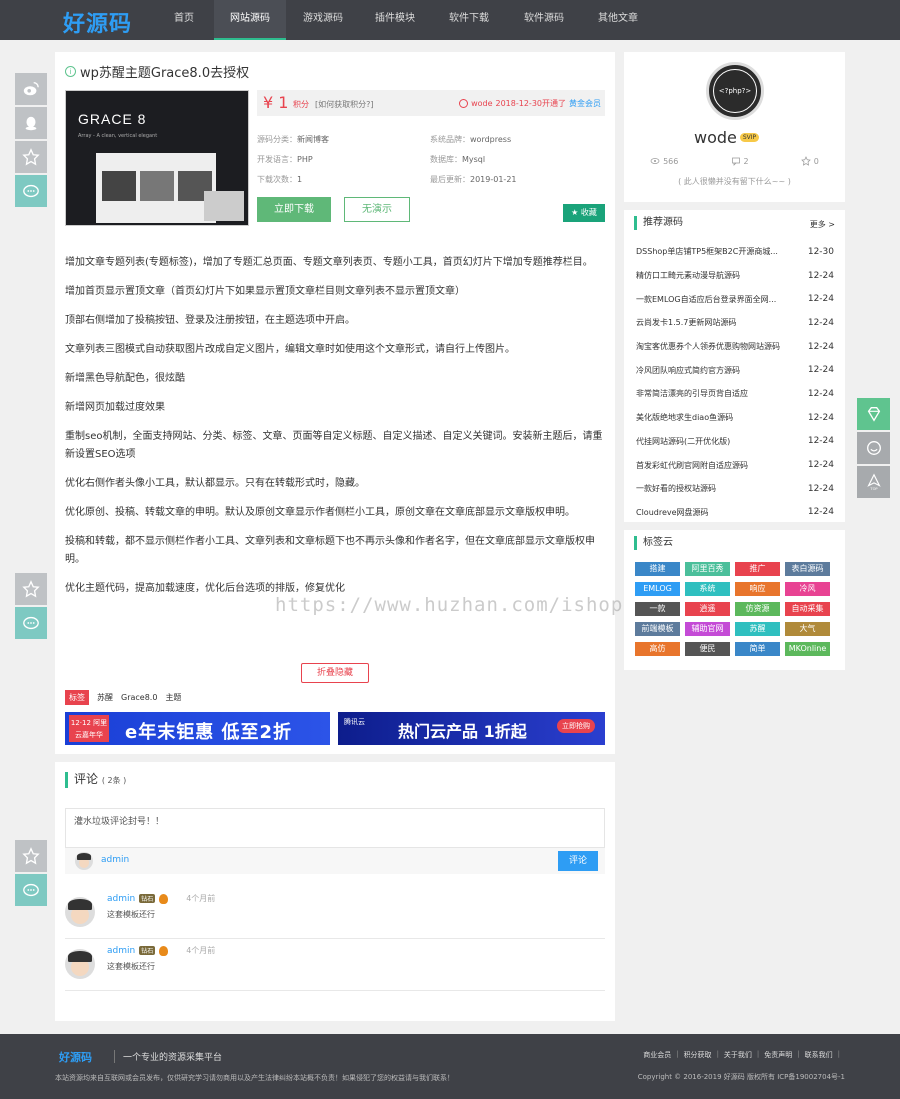 This screenshot has width=900, height=1099. What do you see at coordinates (395, 20) in the screenshot?
I see `nav-plugins: 插件模块` at bounding box center [395, 20].